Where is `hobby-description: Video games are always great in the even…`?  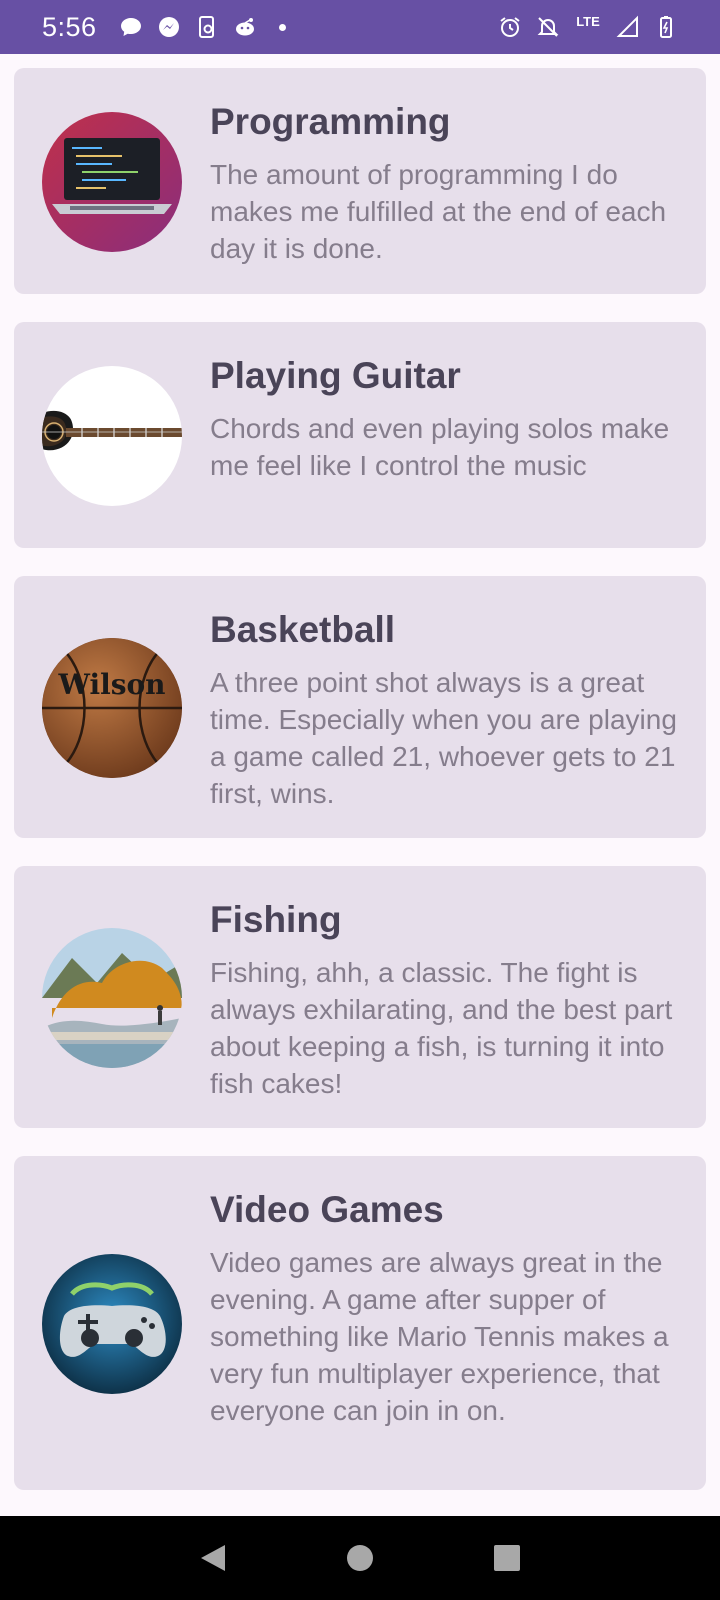
hobby-description: Video games are always great in the even… is located at coordinates (439, 1336).